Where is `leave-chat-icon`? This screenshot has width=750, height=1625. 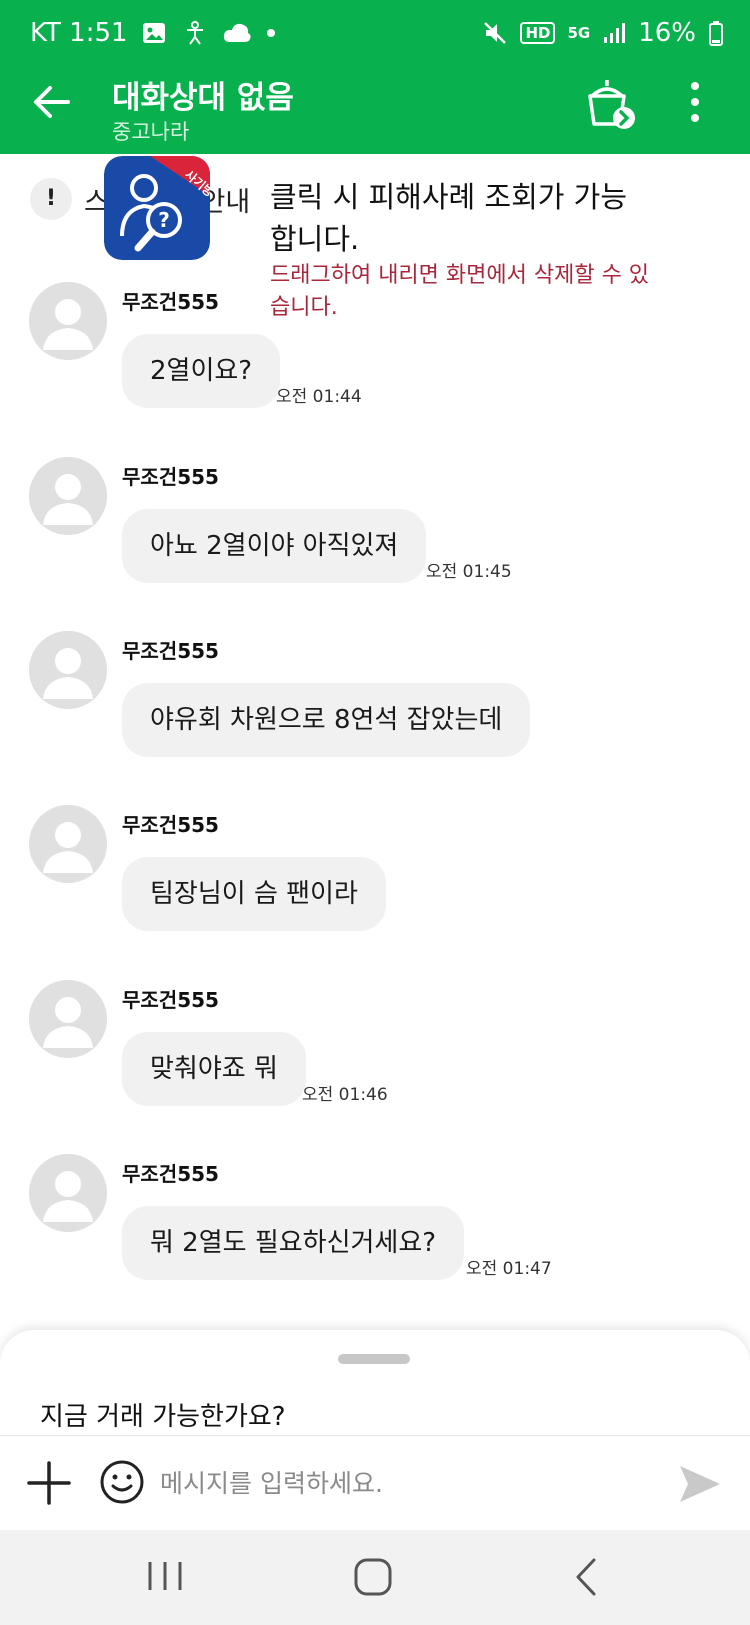
leave-chat-icon is located at coordinates (611, 105).